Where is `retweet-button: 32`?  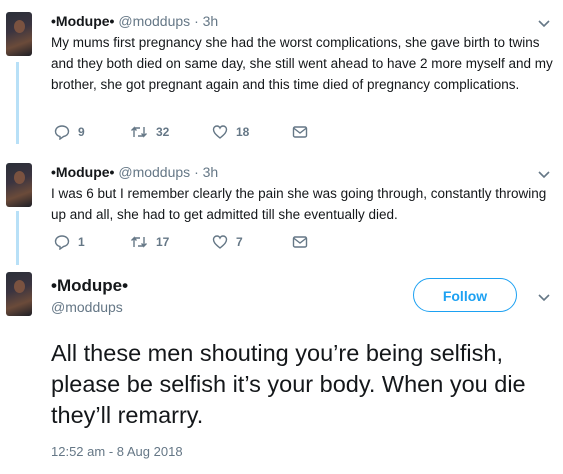 retweet-button: 32 is located at coordinates (171, 132).